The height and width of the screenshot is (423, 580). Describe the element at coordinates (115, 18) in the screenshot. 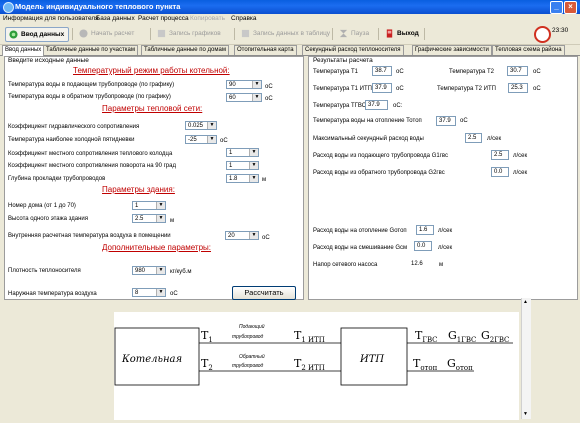

I see `menu-database: База данных` at that location.